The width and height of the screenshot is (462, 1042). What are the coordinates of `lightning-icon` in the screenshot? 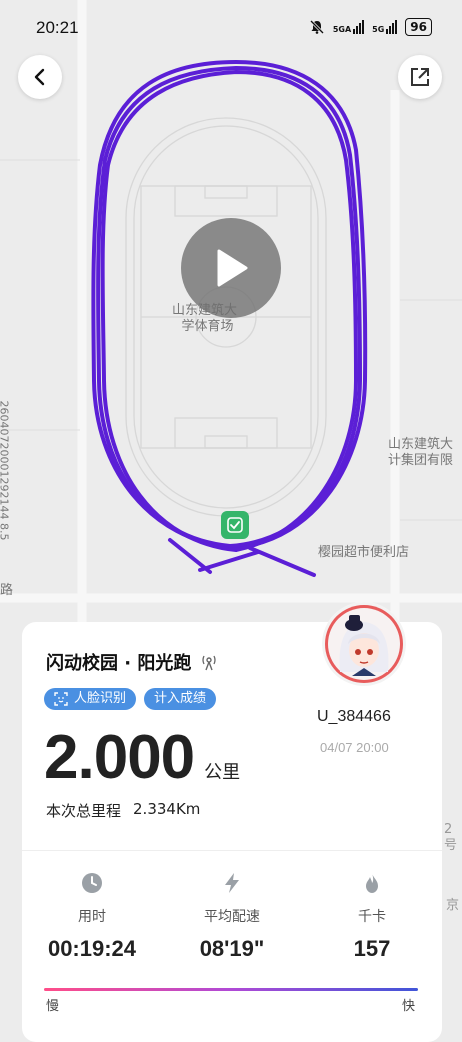 It's located at (232, 883).